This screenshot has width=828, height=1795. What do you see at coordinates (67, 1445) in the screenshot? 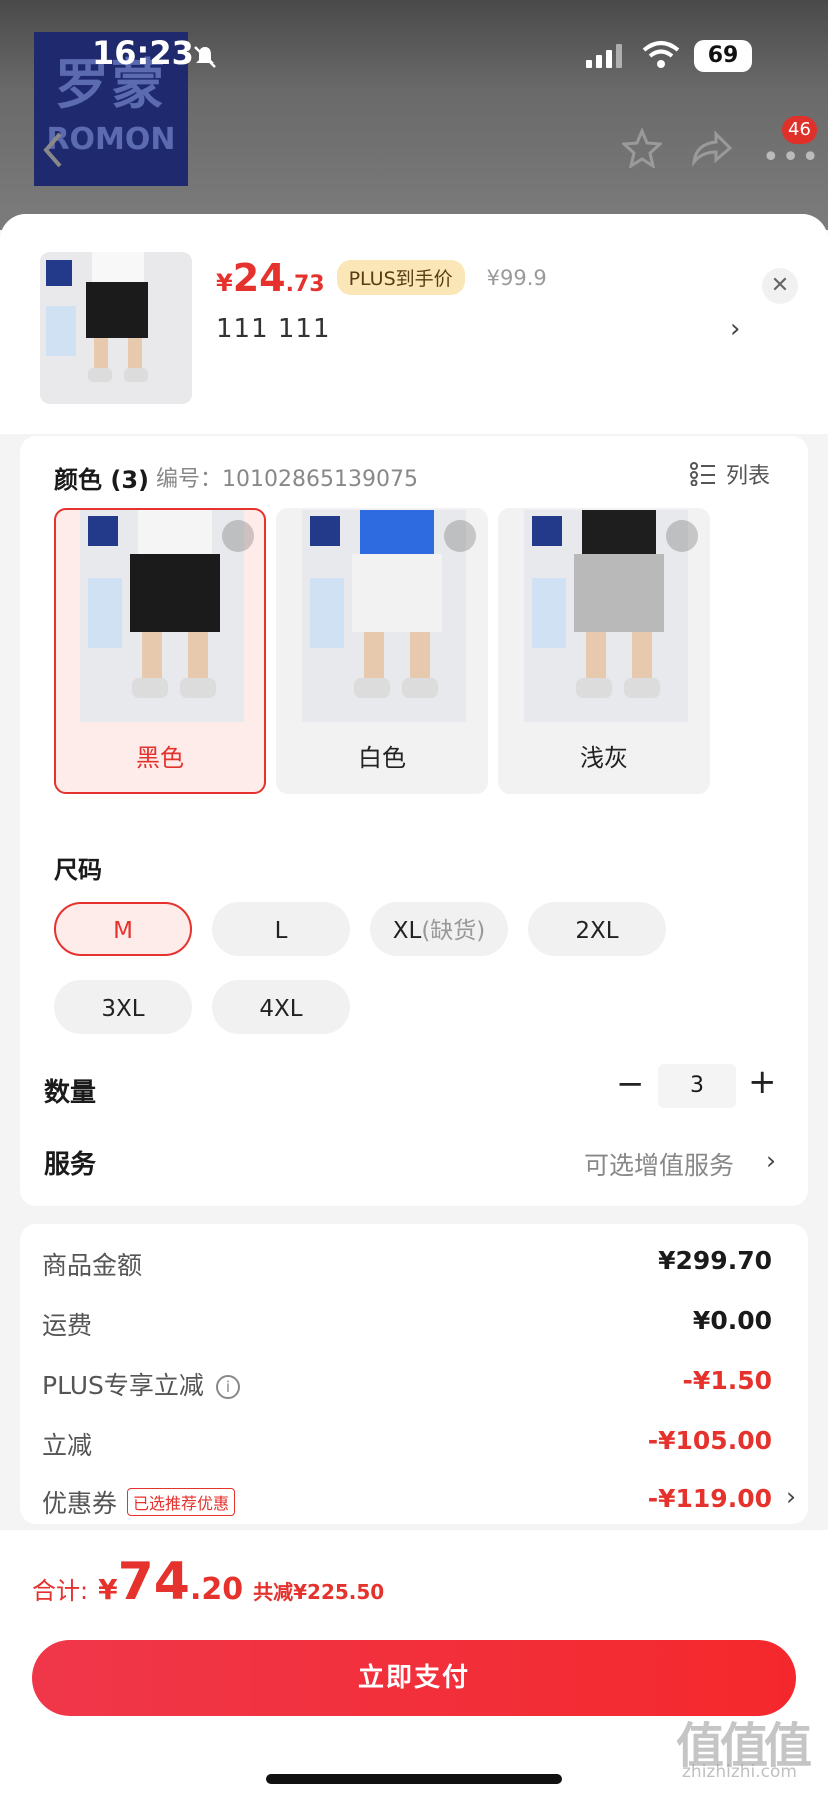
I see `summary-label: 立减` at bounding box center [67, 1445].